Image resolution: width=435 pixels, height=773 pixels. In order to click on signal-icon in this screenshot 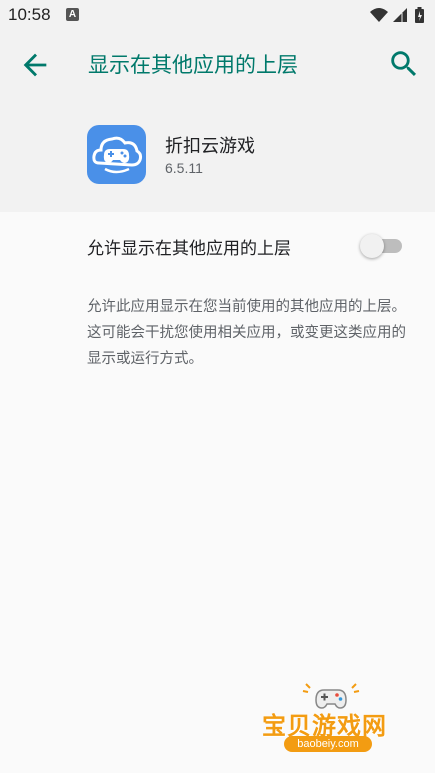, I will do `click(400, 15)`.